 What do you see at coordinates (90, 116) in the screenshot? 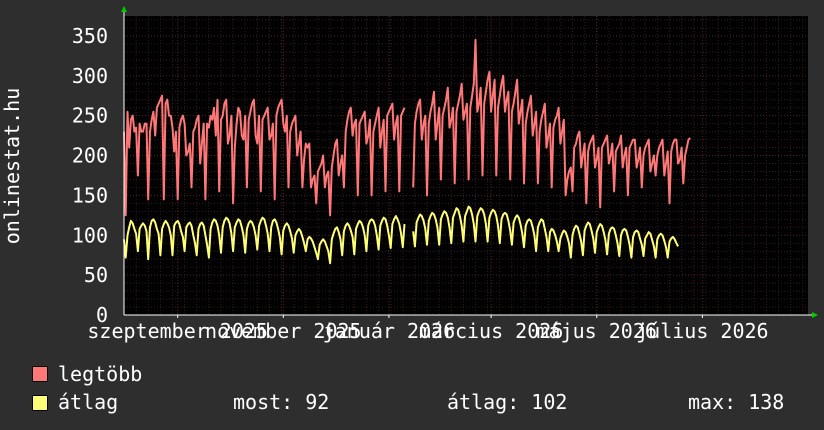
I see `y-tick-label: 250` at bounding box center [90, 116].